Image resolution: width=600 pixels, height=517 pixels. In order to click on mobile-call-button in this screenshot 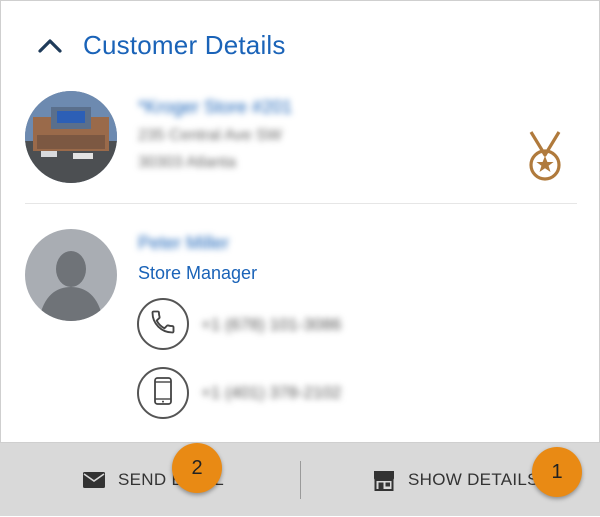, I will do `click(163, 393)`.